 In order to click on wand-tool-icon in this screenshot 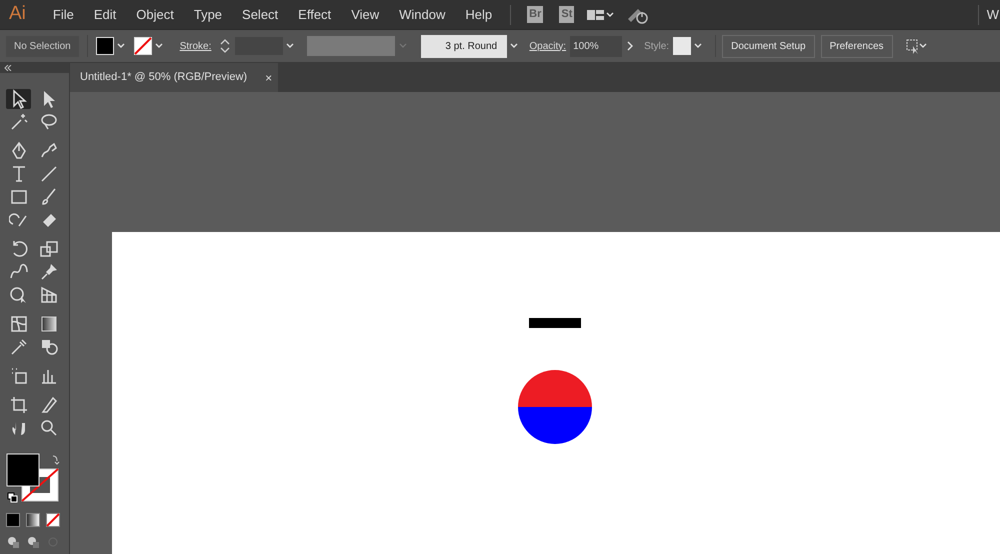, I will do `click(18, 122)`.